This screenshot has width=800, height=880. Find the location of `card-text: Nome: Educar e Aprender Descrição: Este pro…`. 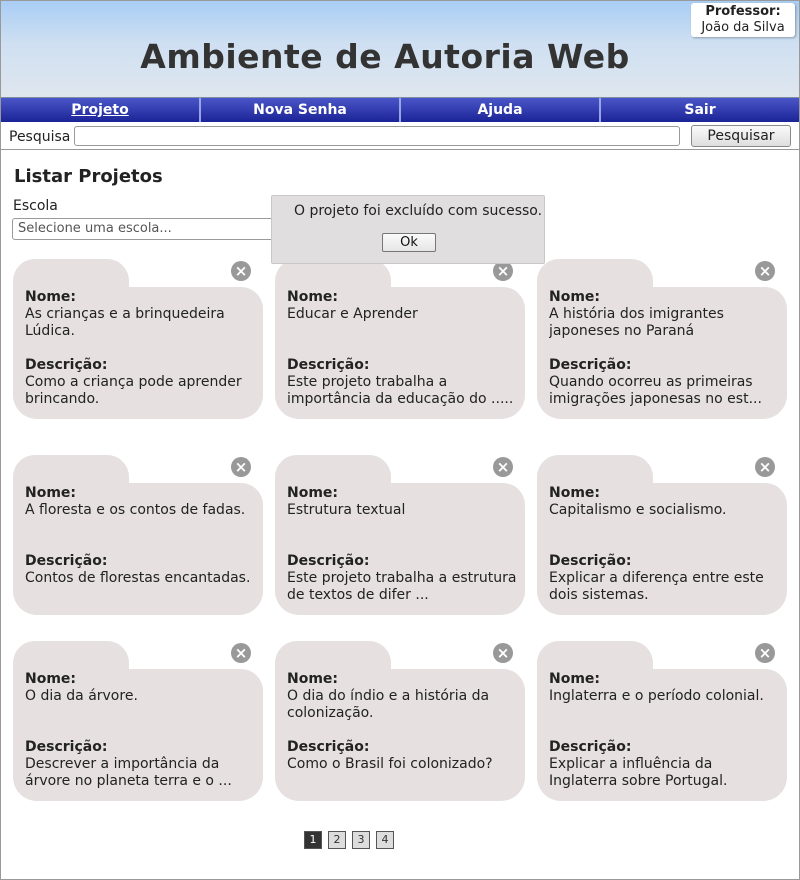

card-text: Nome: Educar e Aprender Descrição: Este pro… is located at coordinates (402, 357).